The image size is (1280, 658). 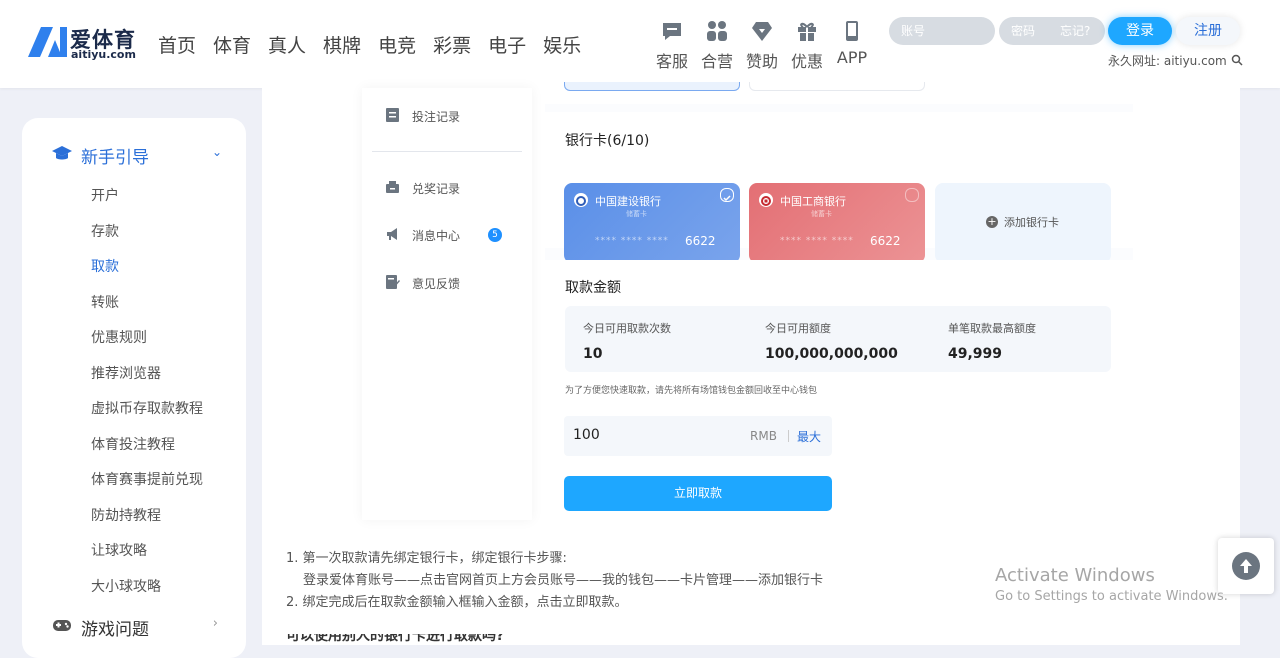 What do you see at coordinates (831, 342) in the screenshot?
I see `limit-daily-amount: 今日可用额度 100,000,000,000` at bounding box center [831, 342].